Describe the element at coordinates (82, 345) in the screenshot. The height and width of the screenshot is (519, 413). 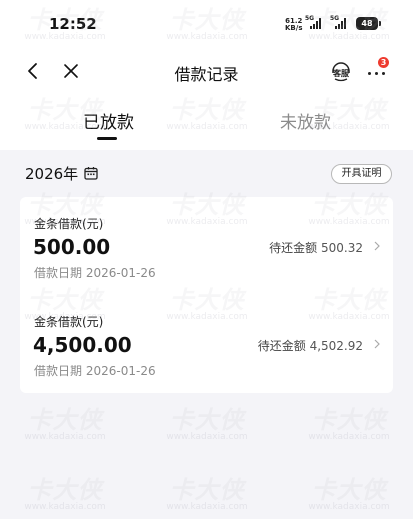
I see `loan-amount: 4,500.00` at that location.